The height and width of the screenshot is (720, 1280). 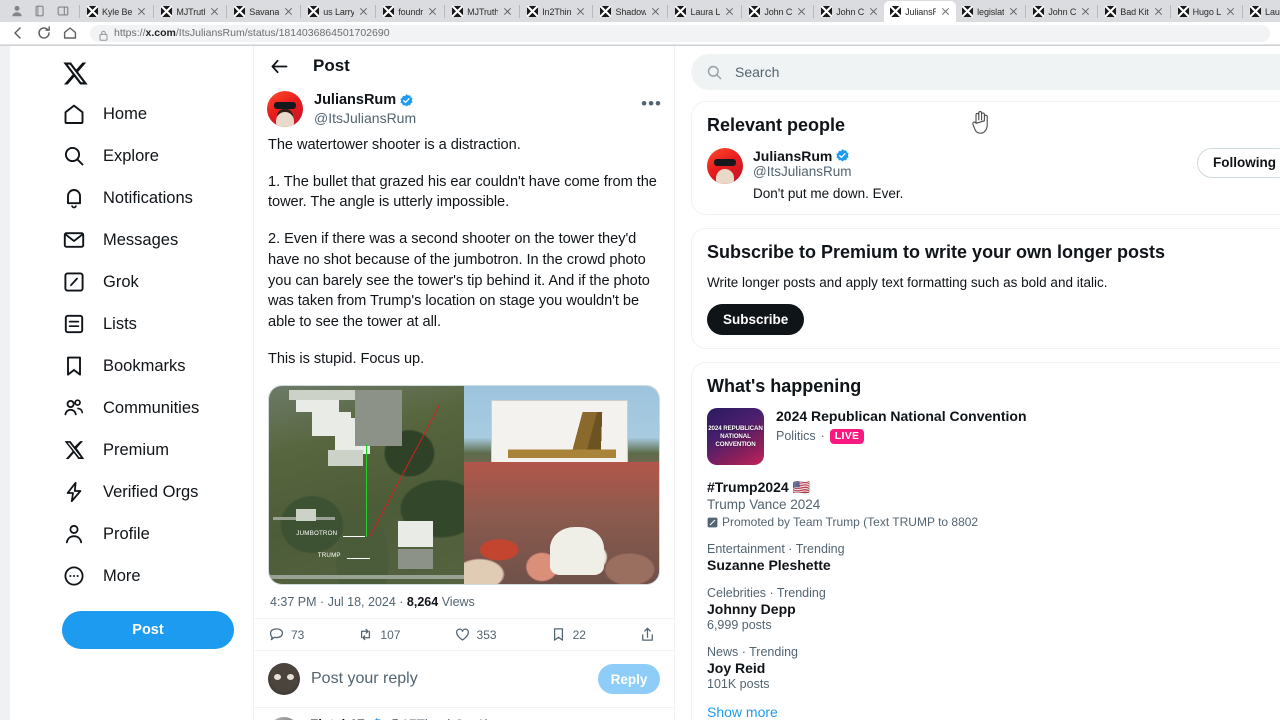 I want to click on author-display-name: JuliansRum, so click(x=355, y=101).